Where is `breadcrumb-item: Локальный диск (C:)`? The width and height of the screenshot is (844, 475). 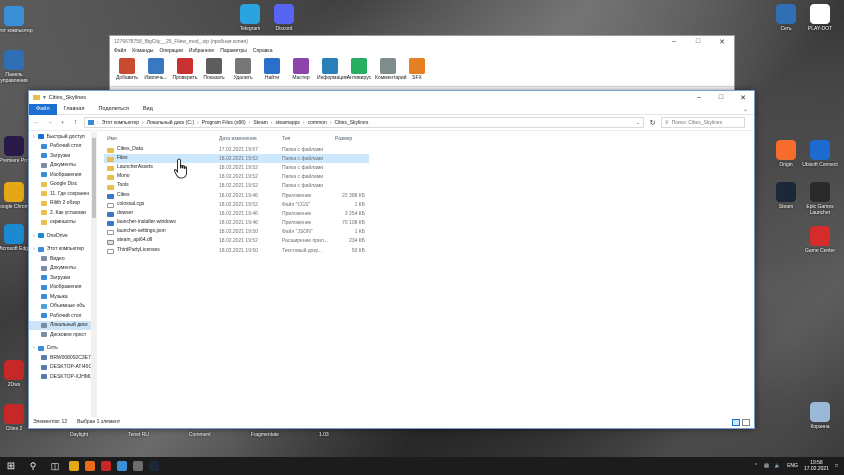 breadcrumb-item: Локальный диск (C:) is located at coordinates (170, 123).